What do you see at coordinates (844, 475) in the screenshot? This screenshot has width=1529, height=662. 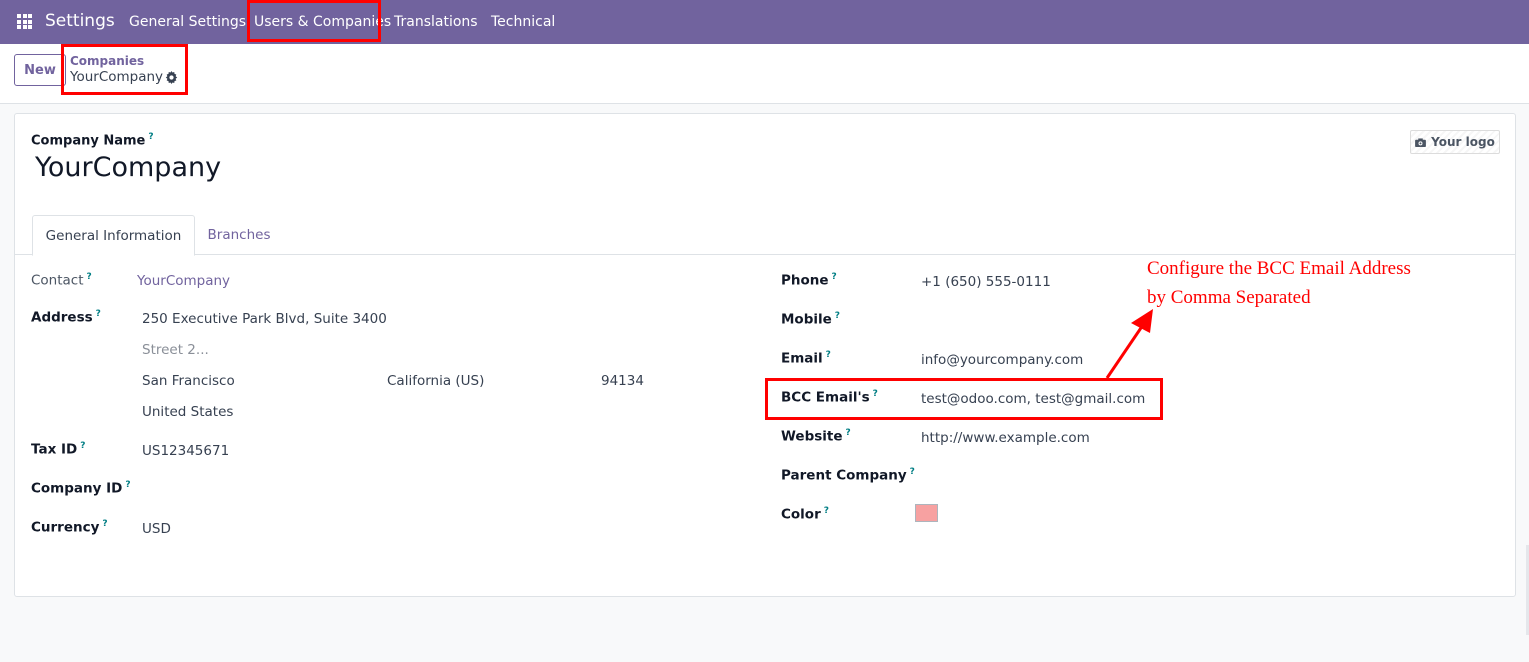 I see `parent-company-label-text: Parent Company` at bounding box center [844, 475].